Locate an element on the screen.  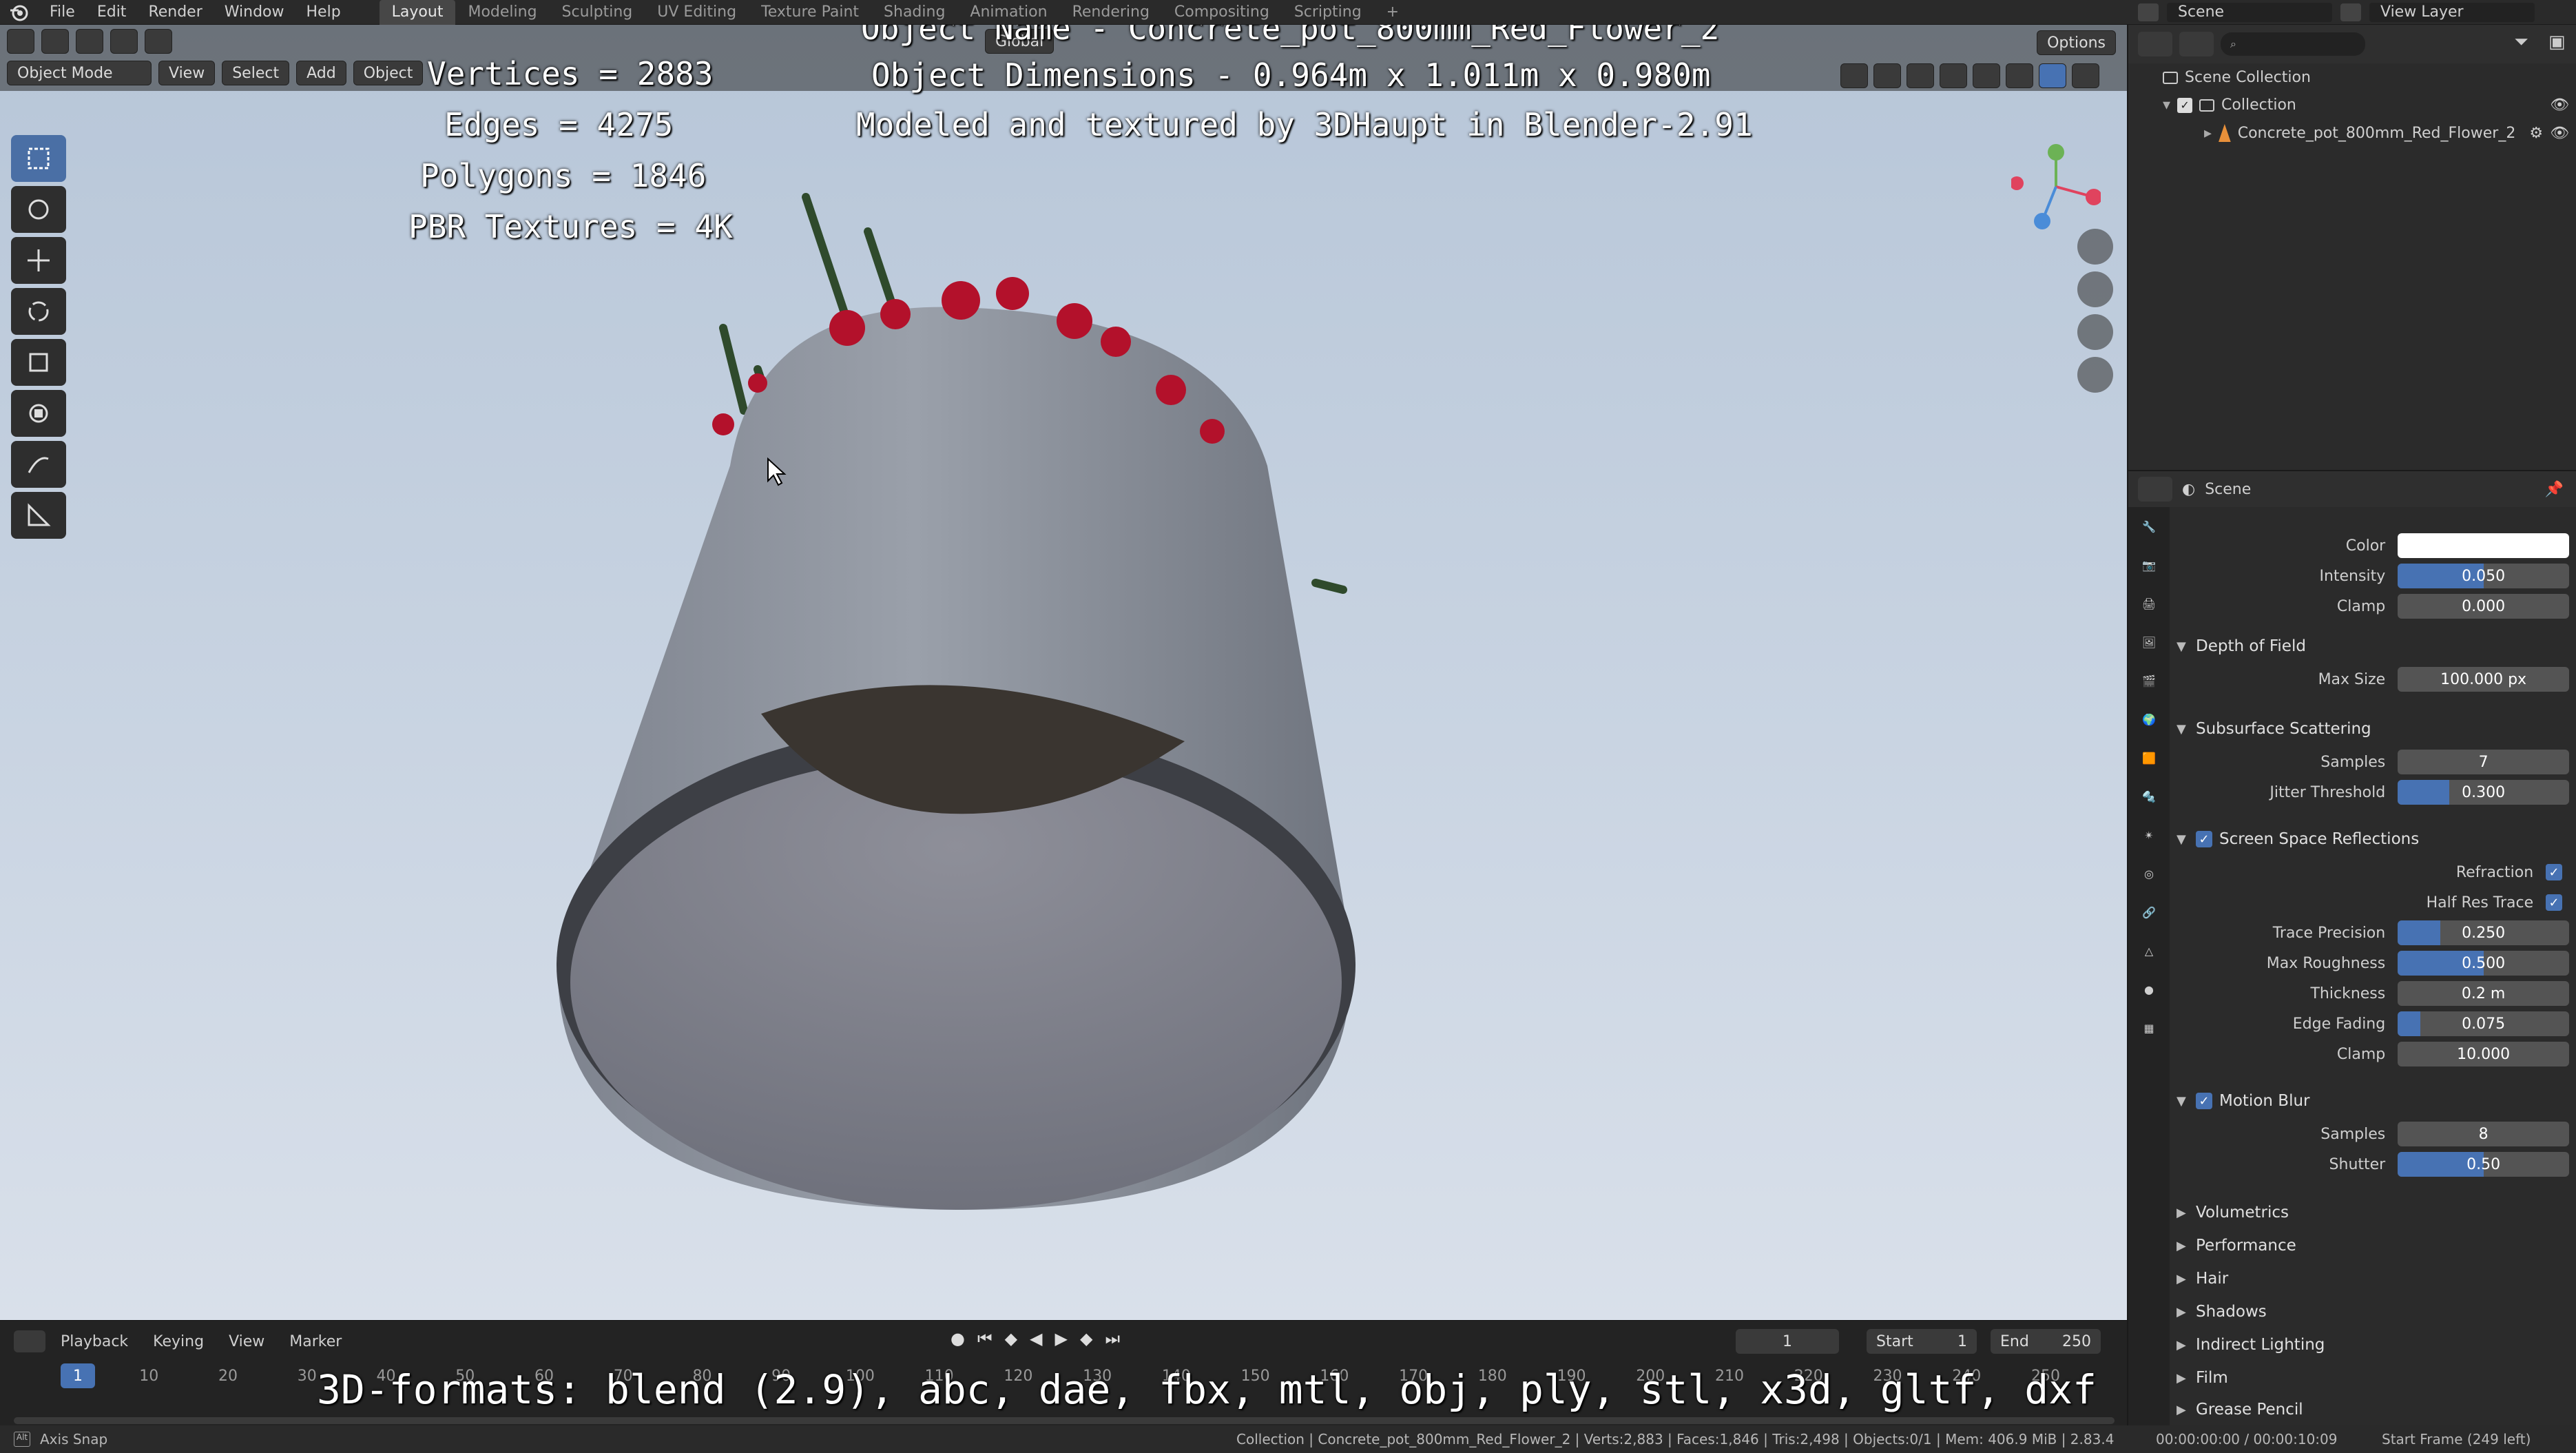
motion-blur-panel-header: ▼ ✓ Motion Blur is located at coordinates (2373, 1100).